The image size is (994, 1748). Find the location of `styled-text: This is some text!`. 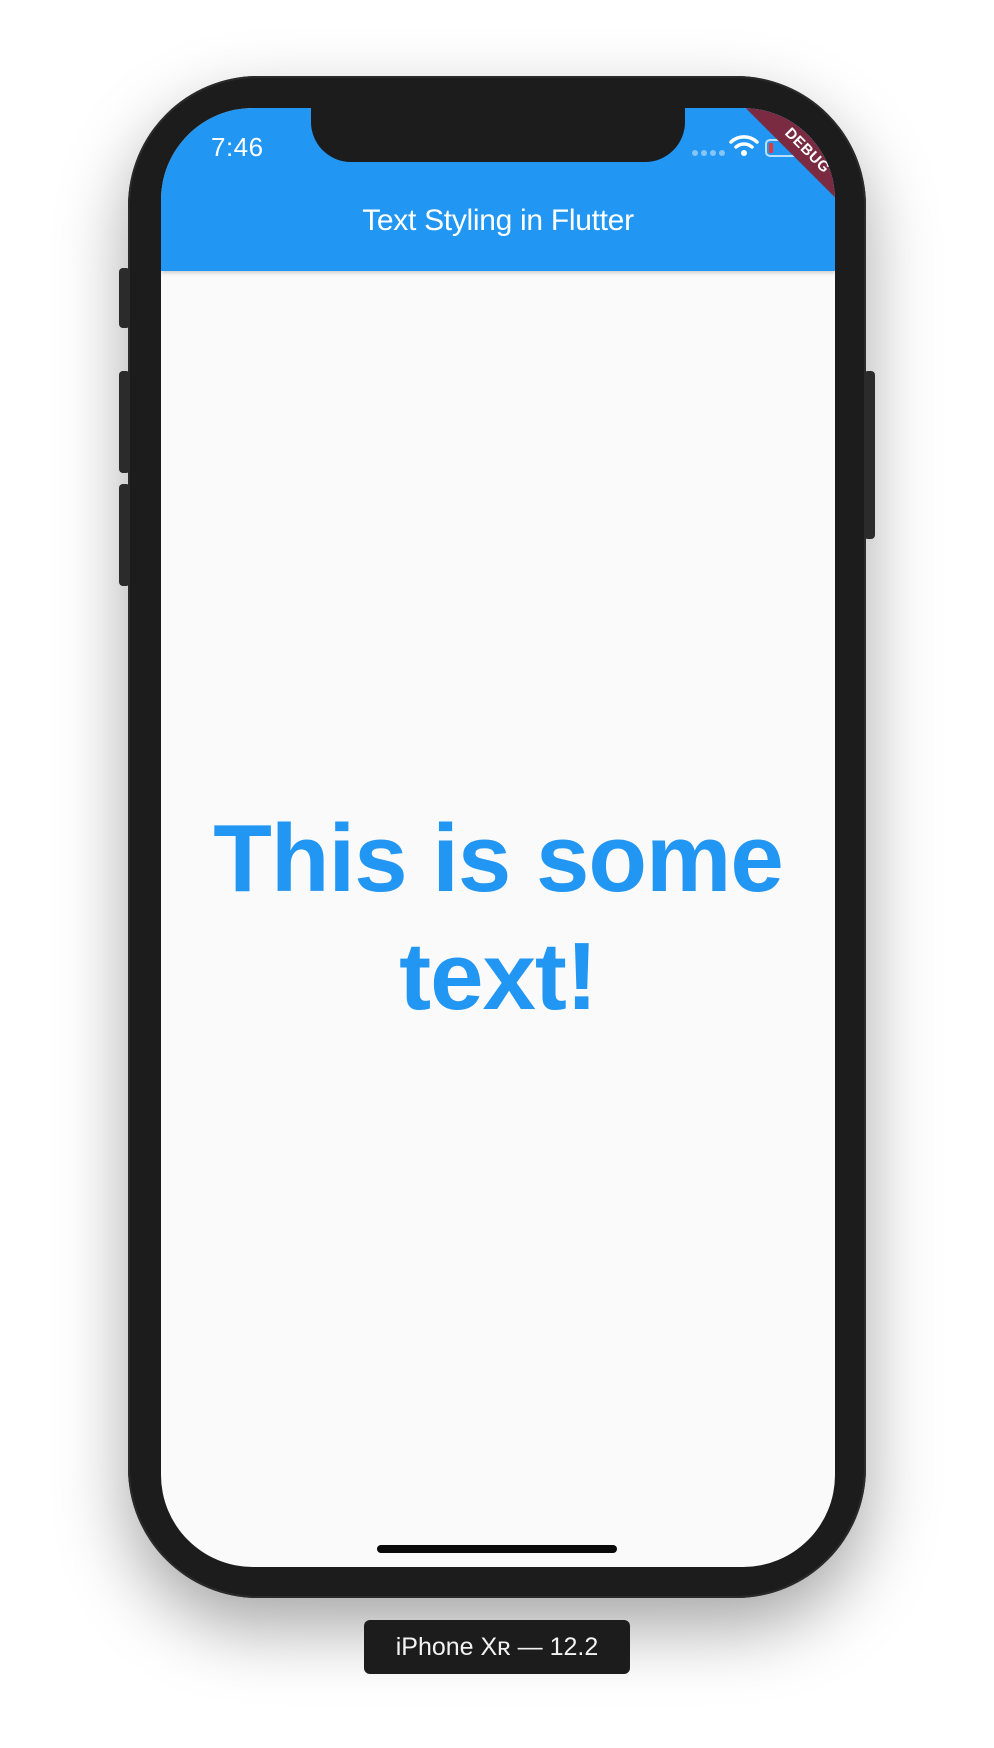

styled-text: This is some text! is located at coordinates (498, 917).